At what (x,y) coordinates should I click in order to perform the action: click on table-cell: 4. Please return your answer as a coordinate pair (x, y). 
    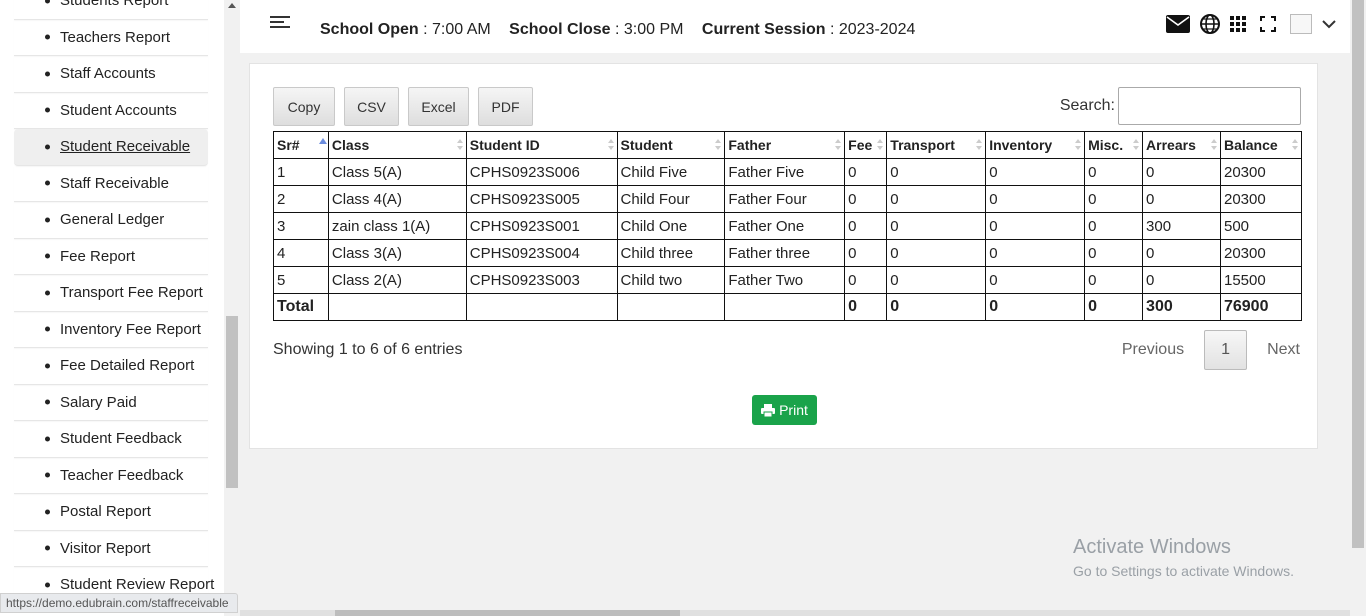
    Looking at the image, I should click on (301, 253).